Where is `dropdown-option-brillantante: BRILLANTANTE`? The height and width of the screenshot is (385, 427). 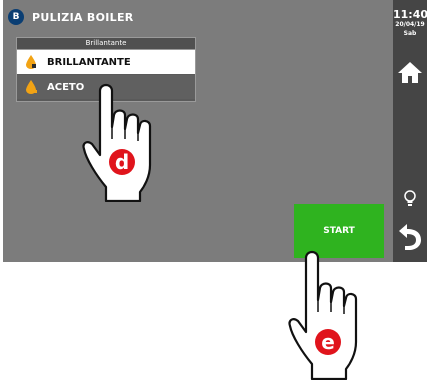 dropdown-option-brillantante: BRILLANTANTE is located at coordinates (106, 62).